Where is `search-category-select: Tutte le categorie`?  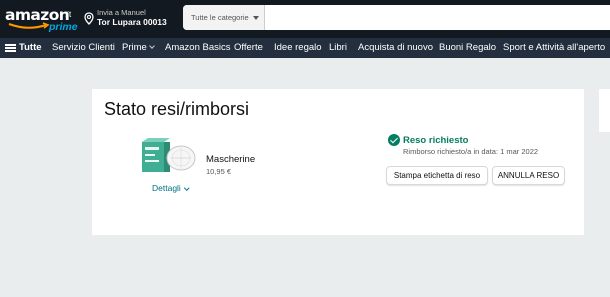 search-category-select: Tutte le categorie is located at coordinates (224, 17).